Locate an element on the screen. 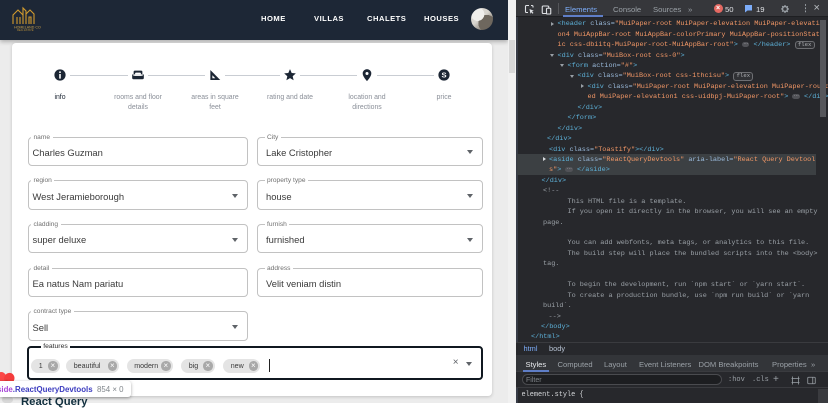  svg-text: REAL ESTATE is located at coordinates (25, 30).